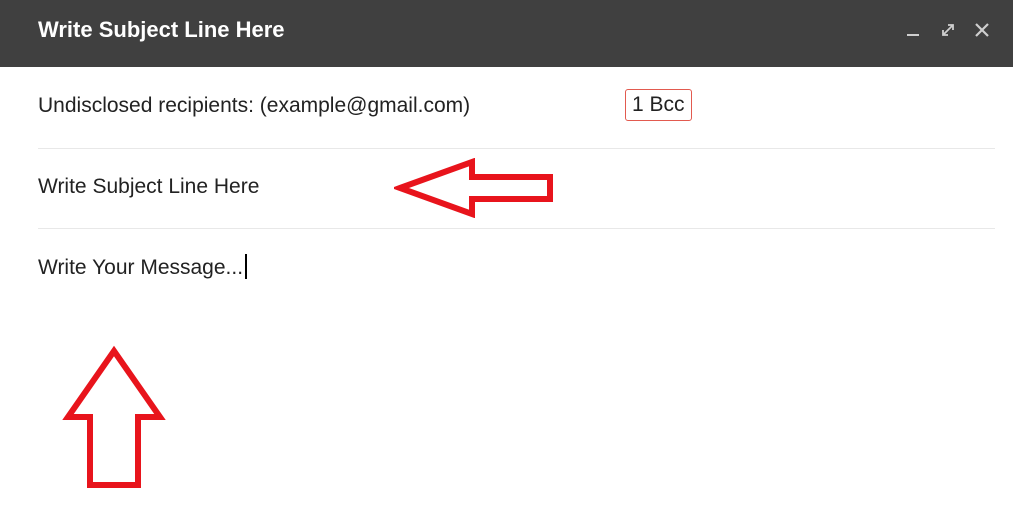  I want to click on expand-button, so click(948, 30).